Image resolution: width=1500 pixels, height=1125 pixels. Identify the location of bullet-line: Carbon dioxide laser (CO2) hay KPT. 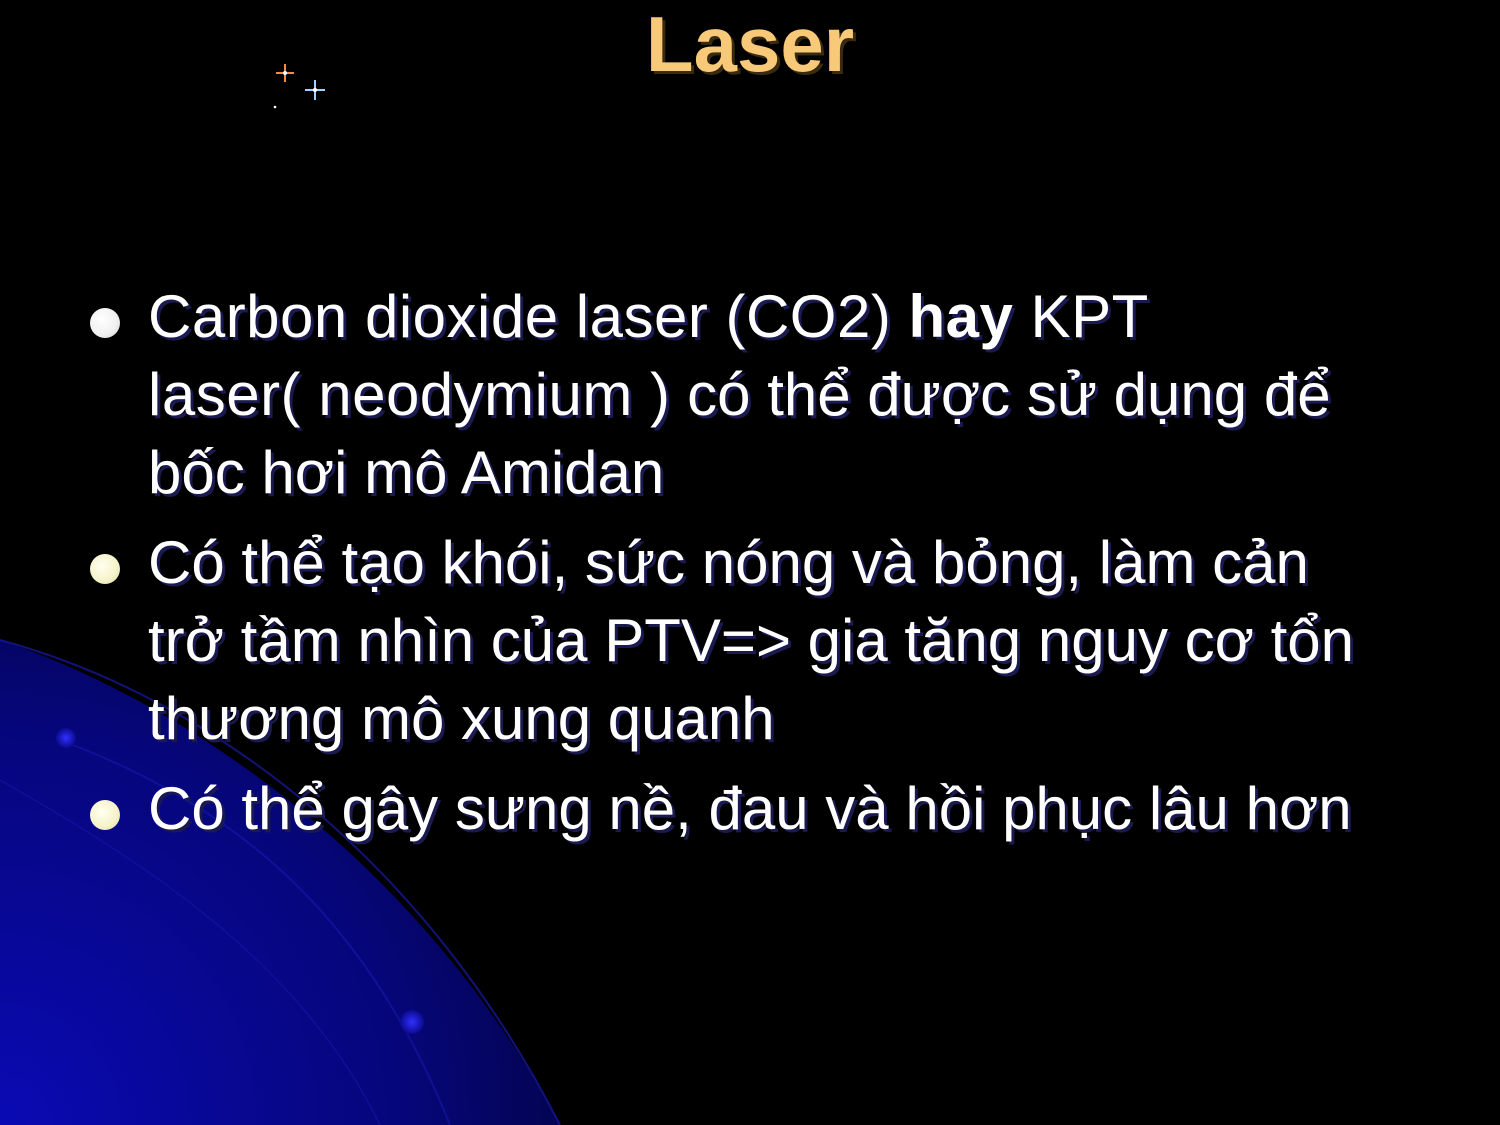
(648, 317).